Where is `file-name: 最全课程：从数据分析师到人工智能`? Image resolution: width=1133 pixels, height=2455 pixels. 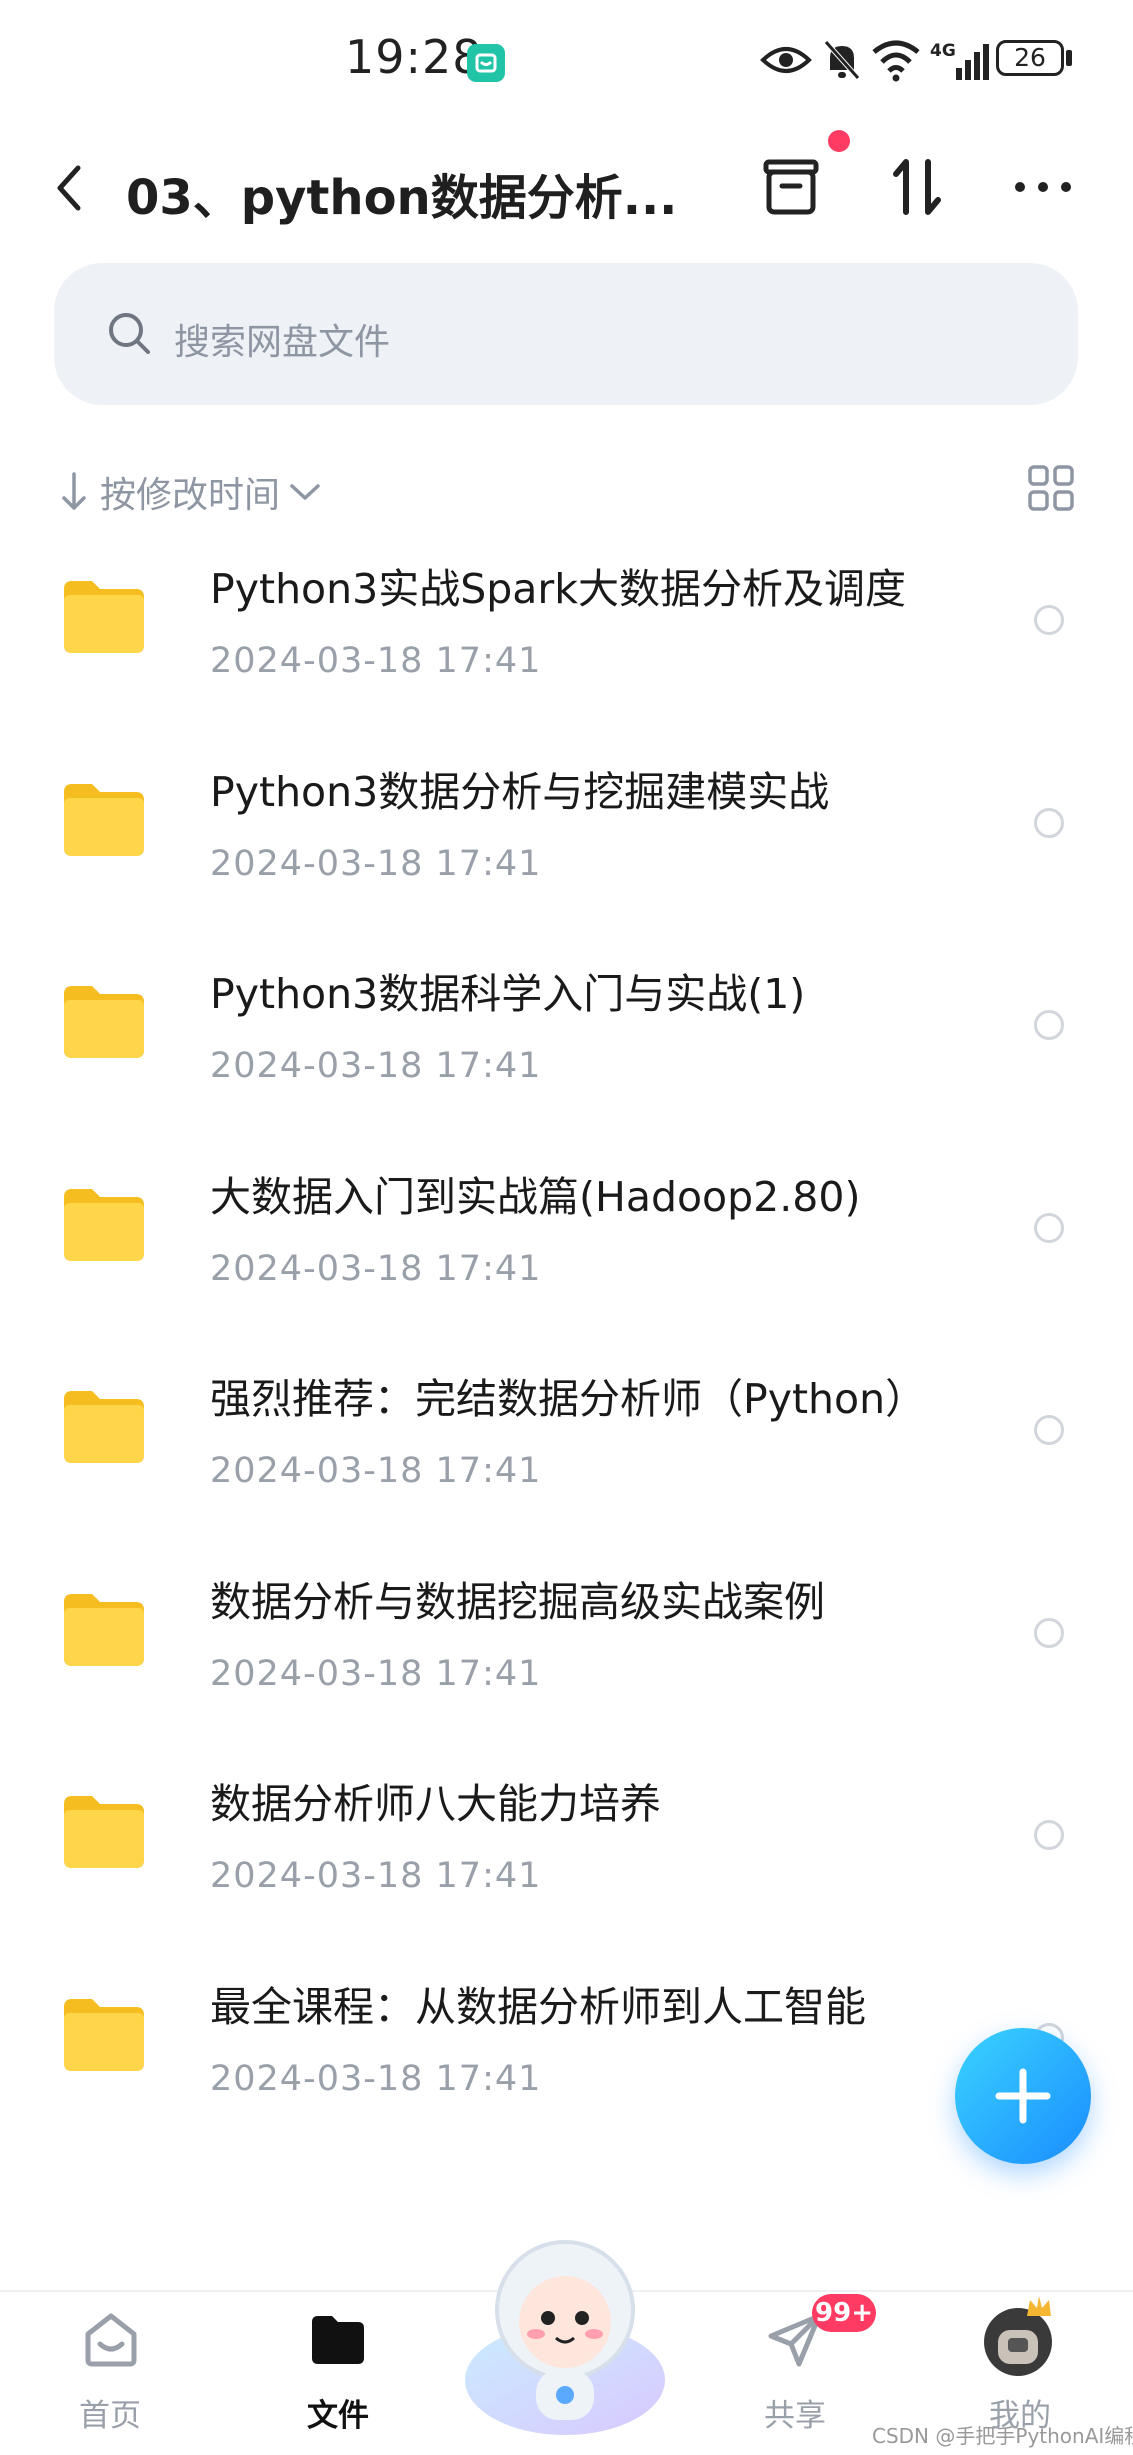 file-name: 最全课程：从数据分析师到人工智能 is located at coordinates (538, 2006).